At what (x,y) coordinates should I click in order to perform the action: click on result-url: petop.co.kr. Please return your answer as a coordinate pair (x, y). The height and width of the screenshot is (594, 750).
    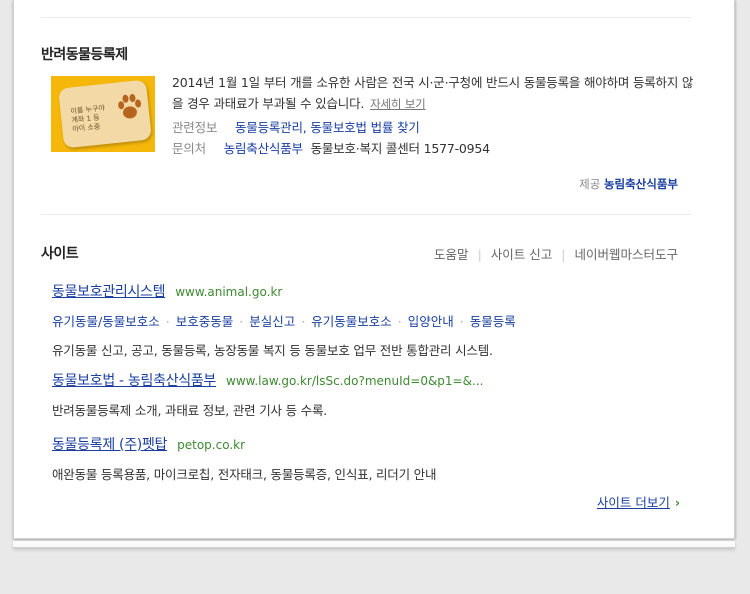
    Looking at the image, I should click on (211, 445).